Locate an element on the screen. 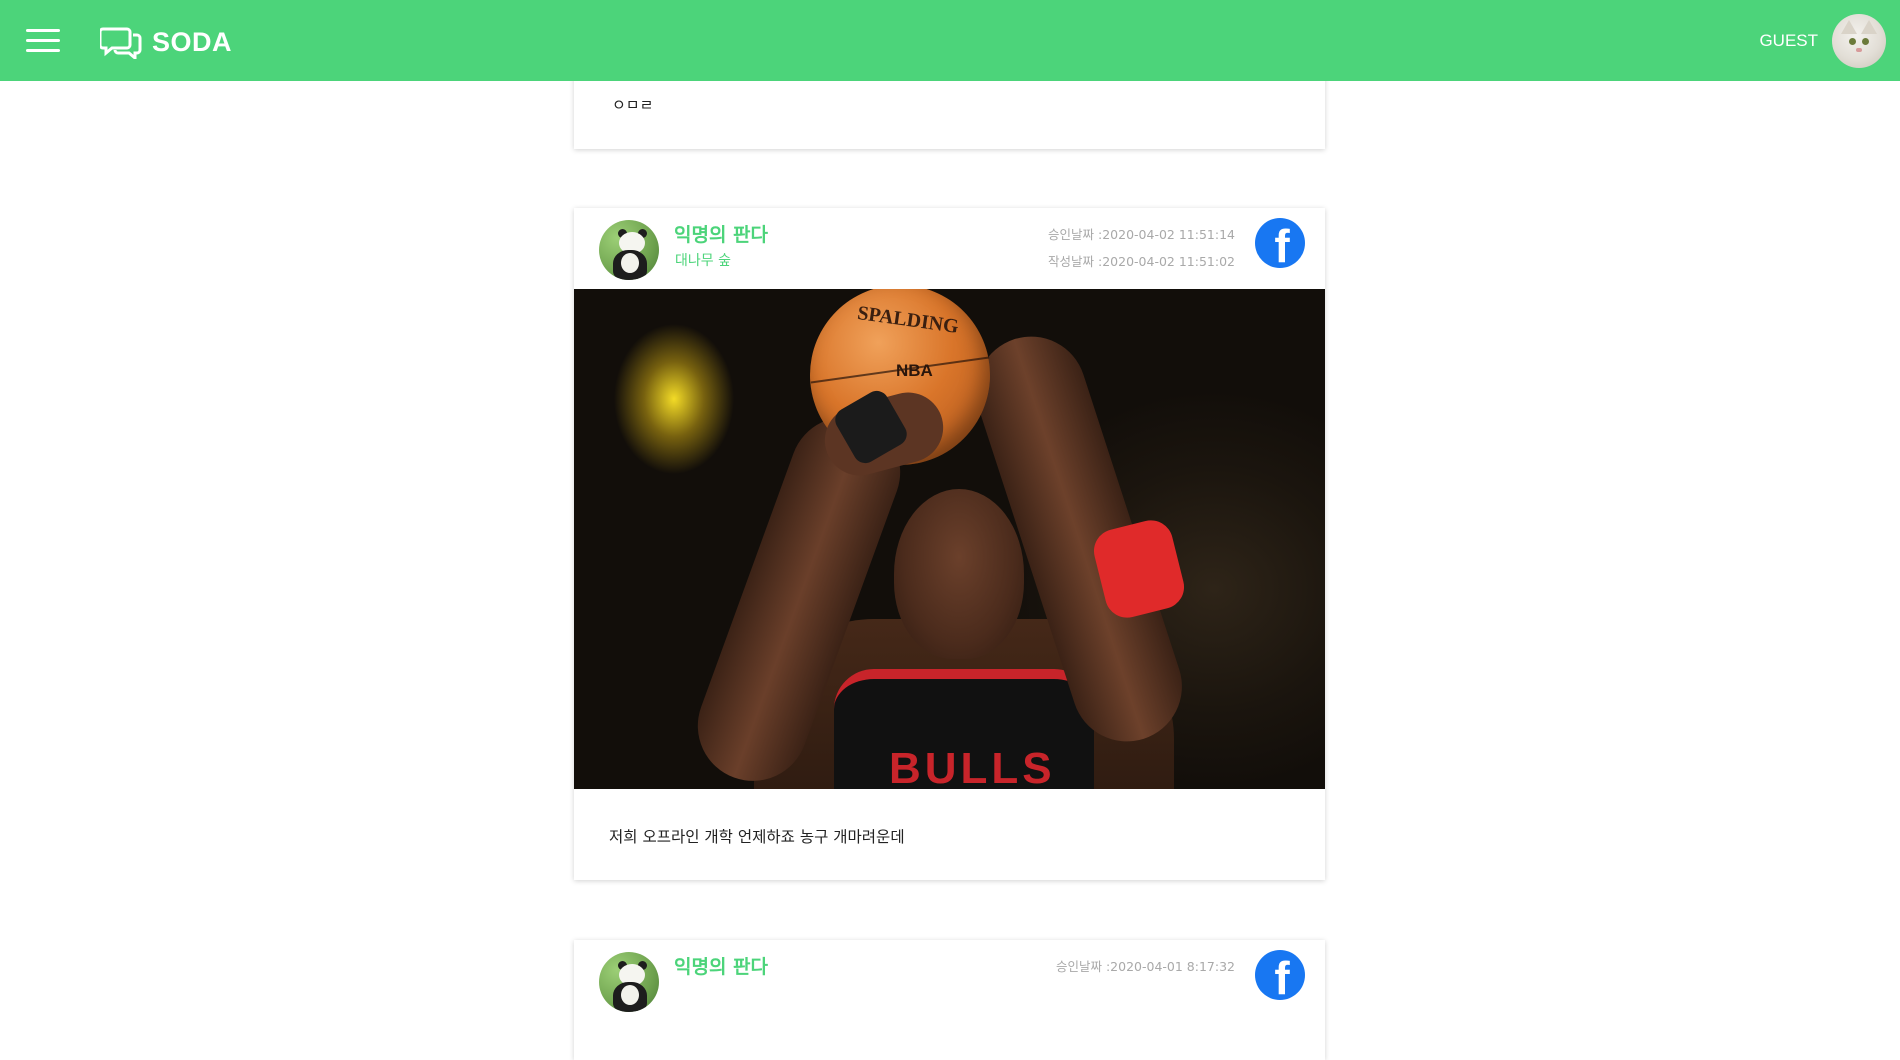 This screenshot has width=1900, height=1060. app-logo: SODA is located at coordinates (166, 42).